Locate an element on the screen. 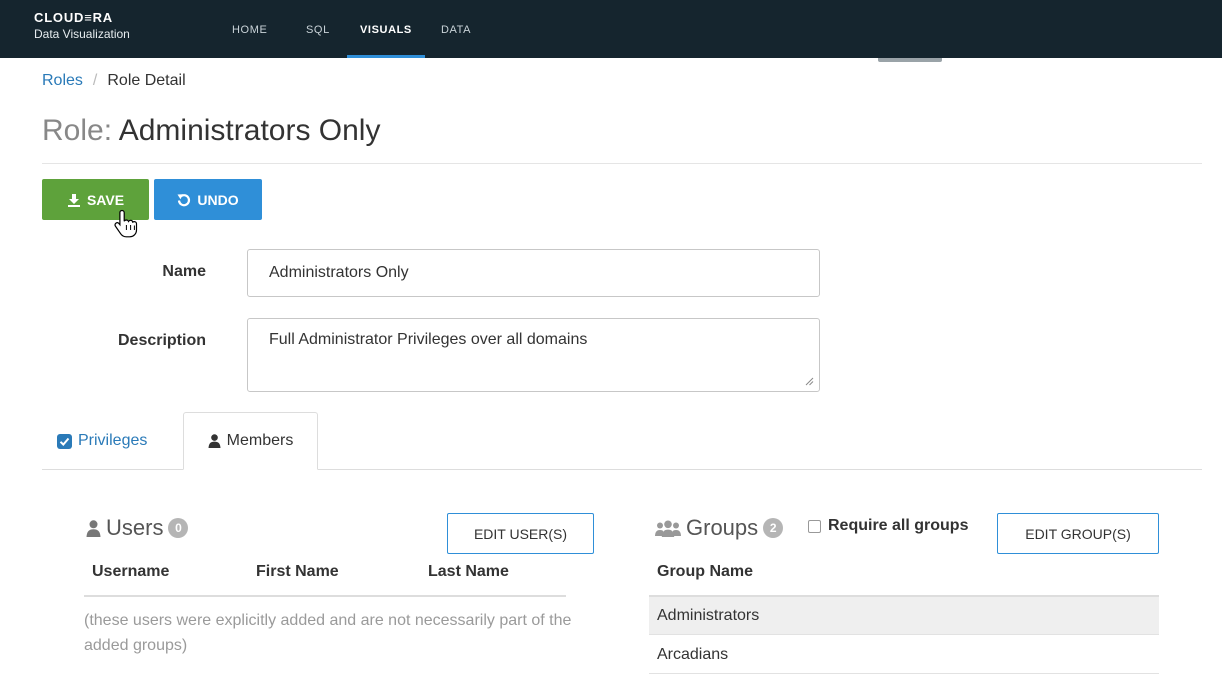 The image size is (1222, 690). tab-members: Members is located at coordinates (250, 441).